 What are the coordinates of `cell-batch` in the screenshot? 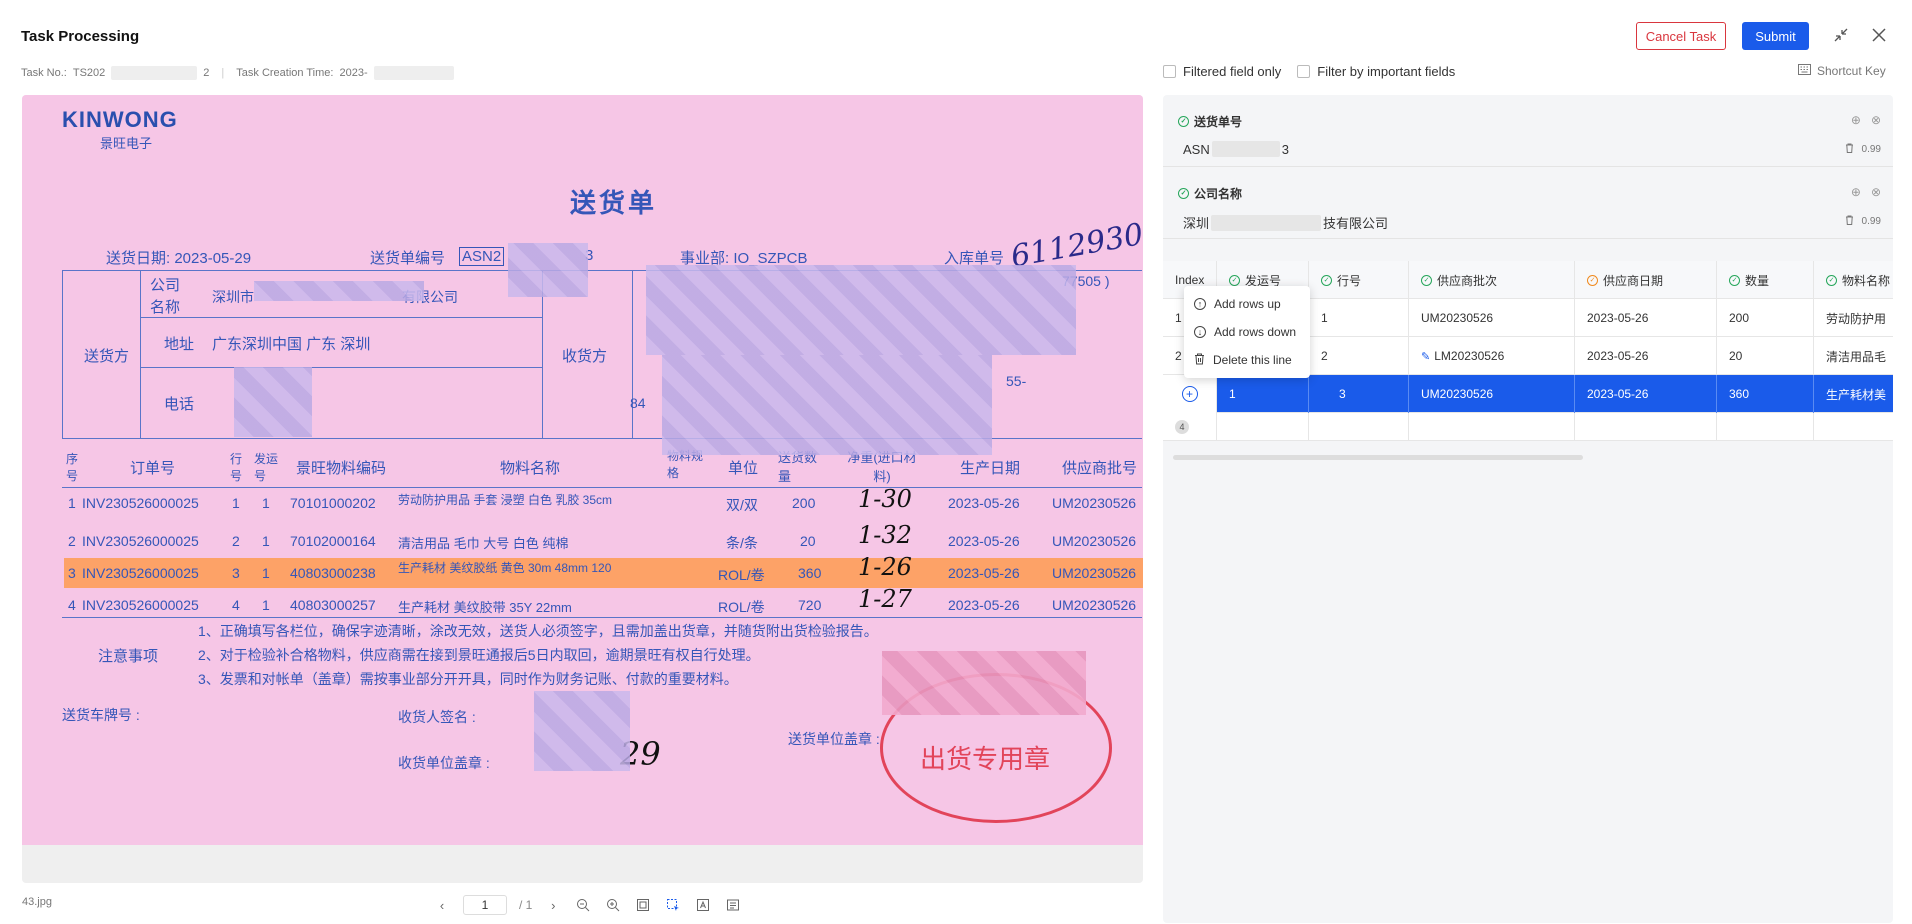 It's located at (1492, 427).